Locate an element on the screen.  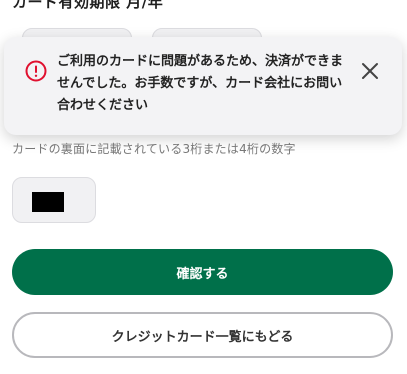
error-circle-icon is located at coordinates (36, 71).